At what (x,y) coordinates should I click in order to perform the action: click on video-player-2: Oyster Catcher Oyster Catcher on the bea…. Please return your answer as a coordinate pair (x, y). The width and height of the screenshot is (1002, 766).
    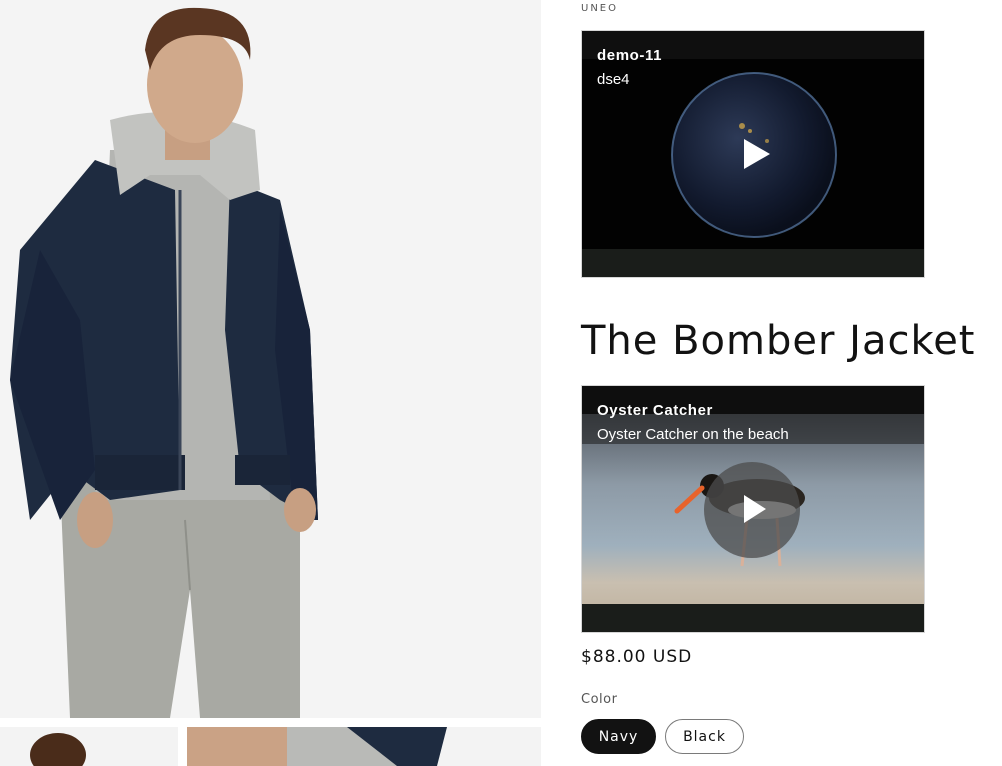
    Looking at the image, I should click on (753, 509).